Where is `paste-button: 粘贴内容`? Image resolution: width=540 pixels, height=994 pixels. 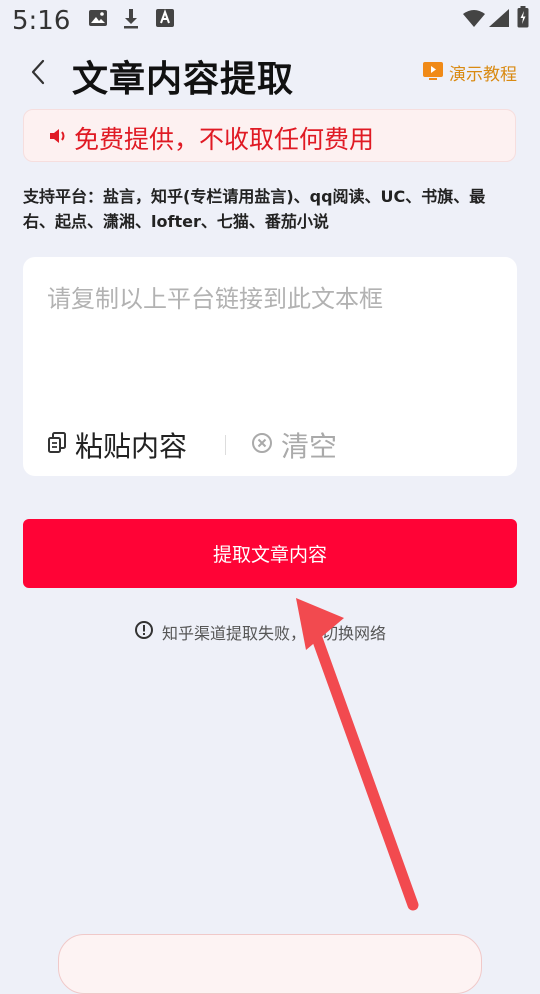
paste-button: 粘贴内容 is located at coordinates (117, 445).